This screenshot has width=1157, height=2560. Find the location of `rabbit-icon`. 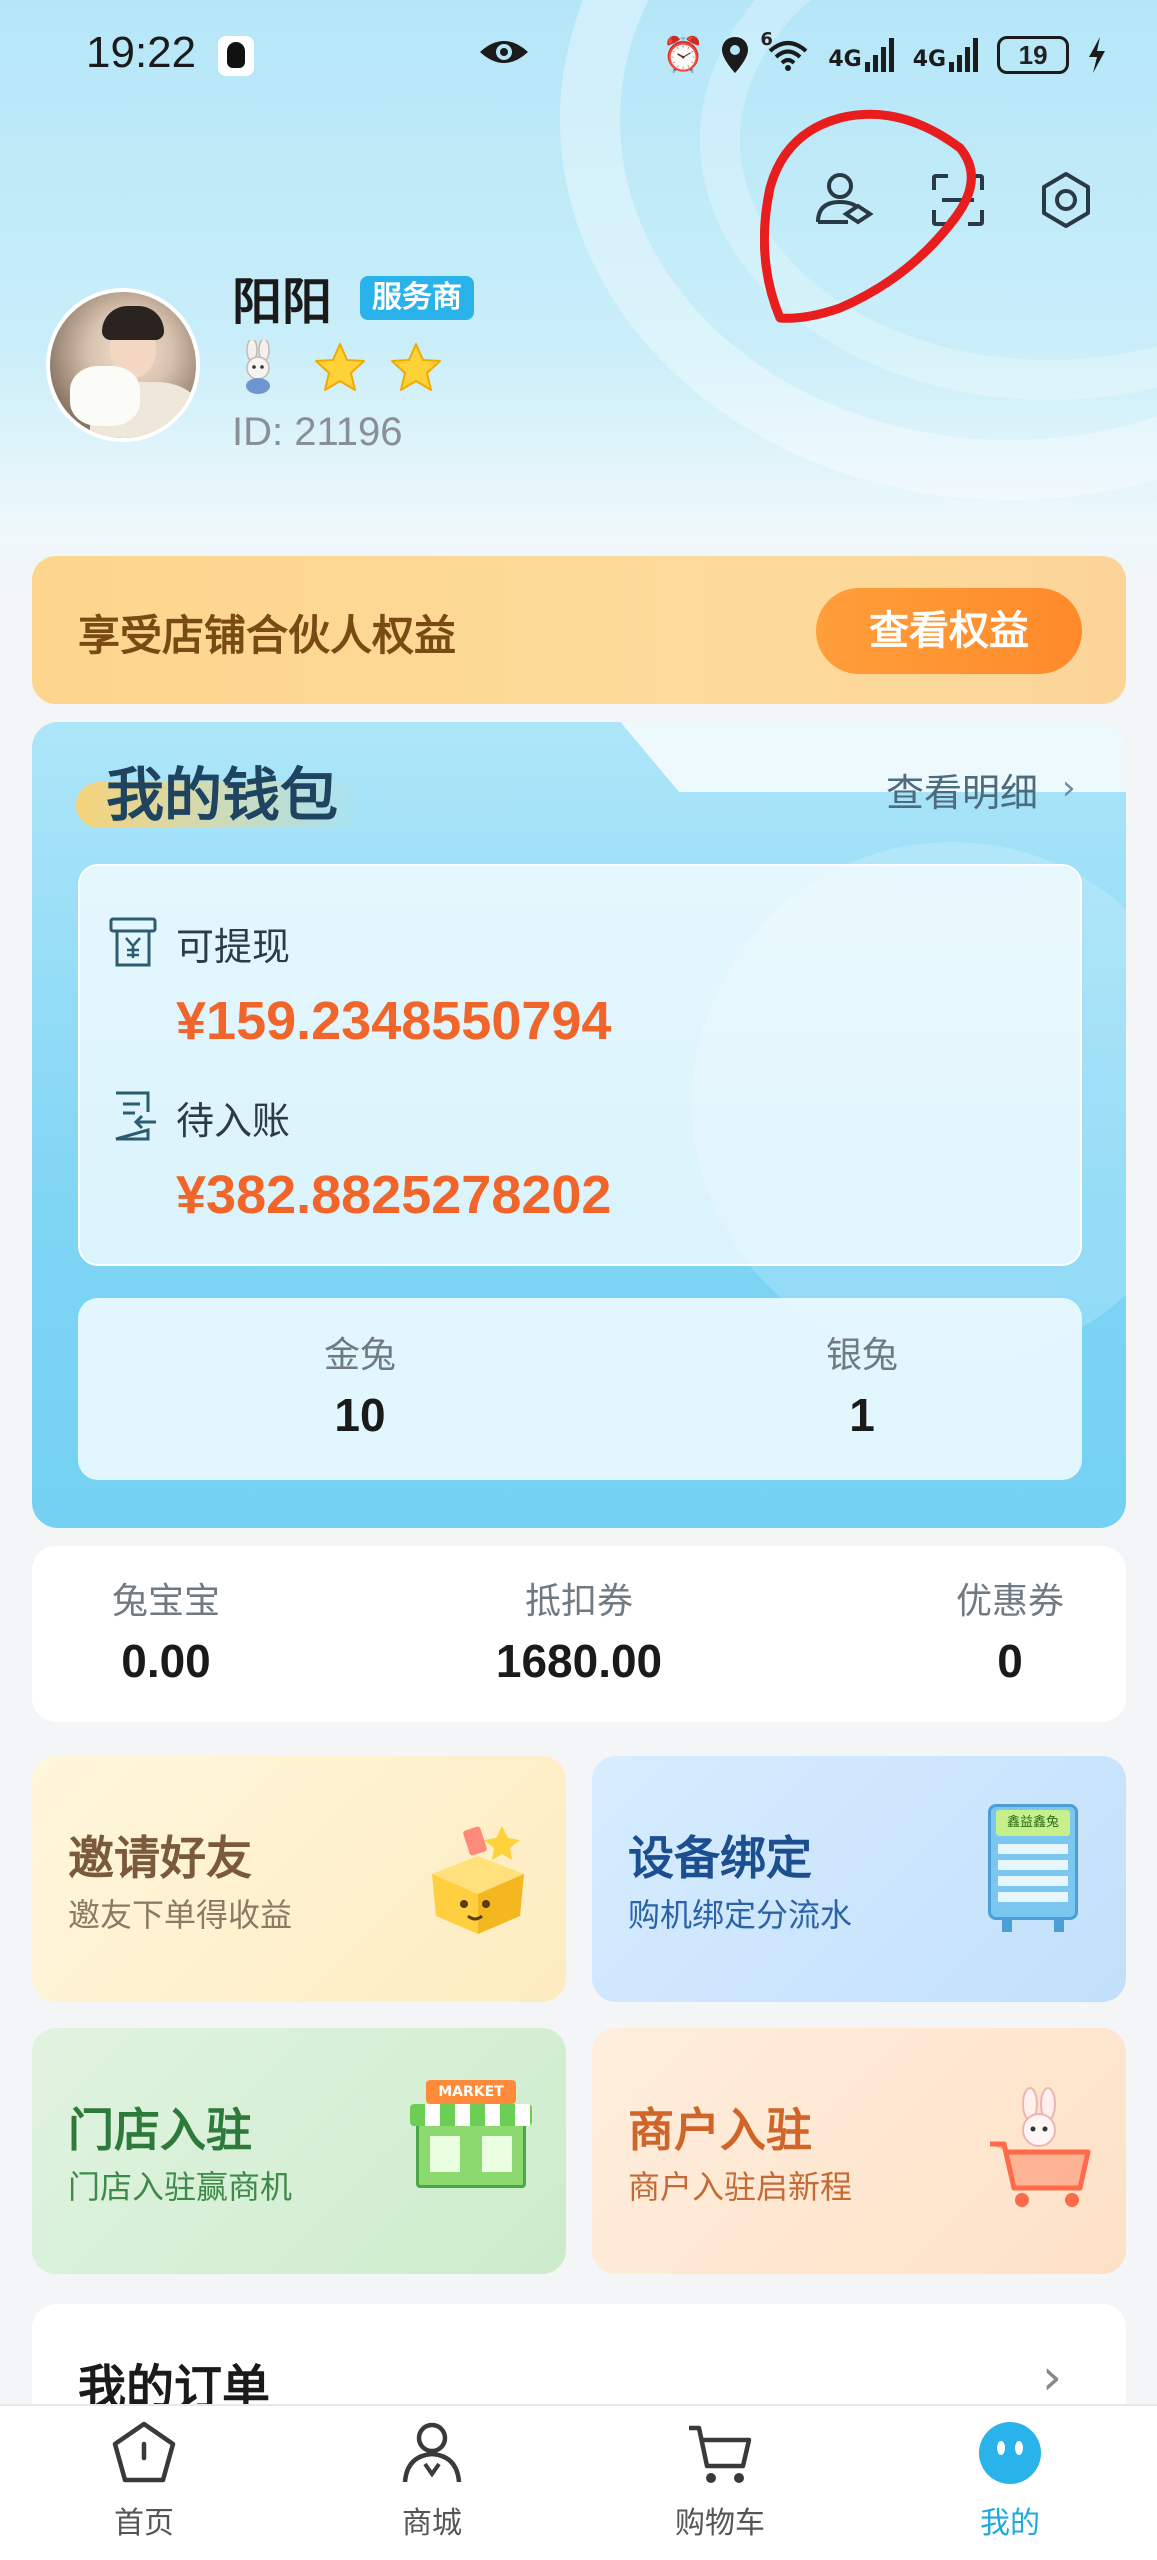

rabbit-icon is located at coordinates (258, 367).